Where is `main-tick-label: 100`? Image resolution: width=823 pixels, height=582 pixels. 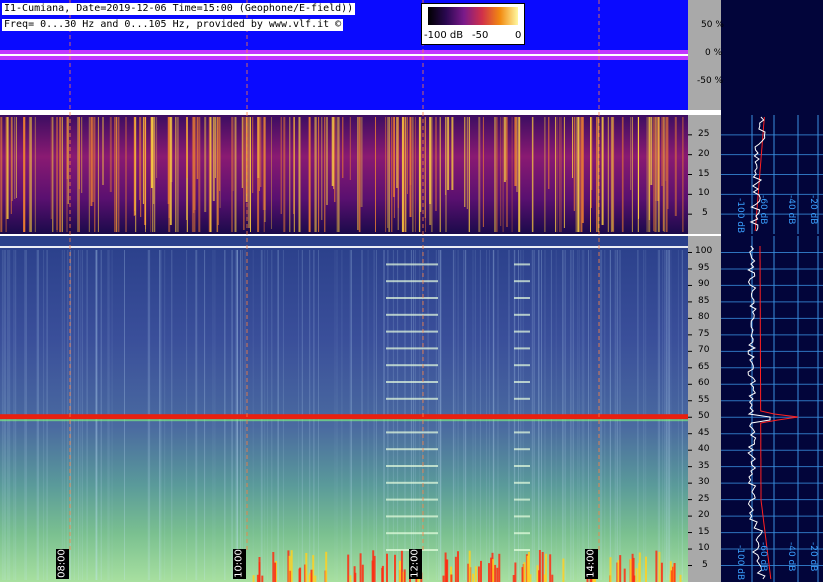
main-tick-label: 100 is located at coordinates (704, 251).